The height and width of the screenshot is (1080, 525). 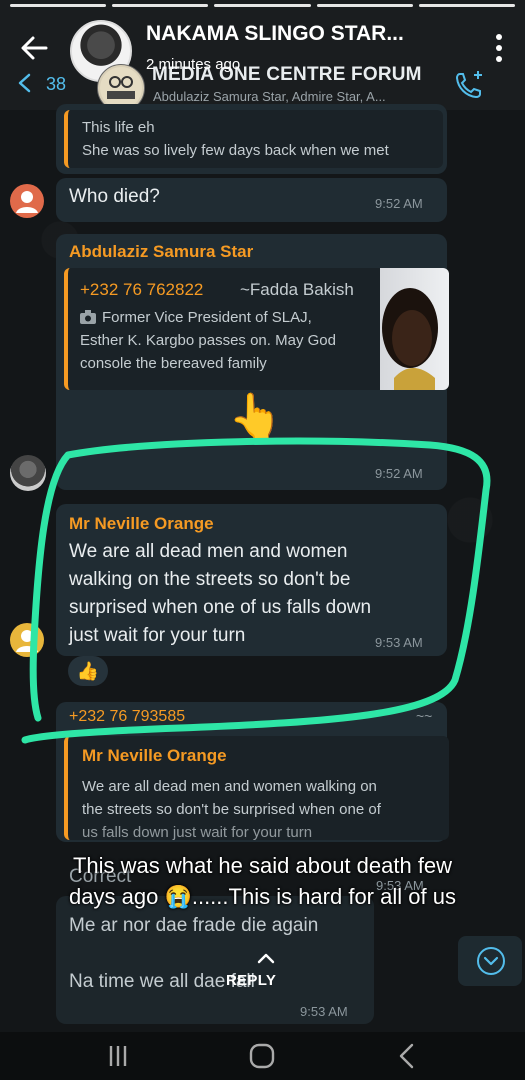 I want to click on quote-text: Former Vice President of SLAJ,, so click(x=207, y=317).